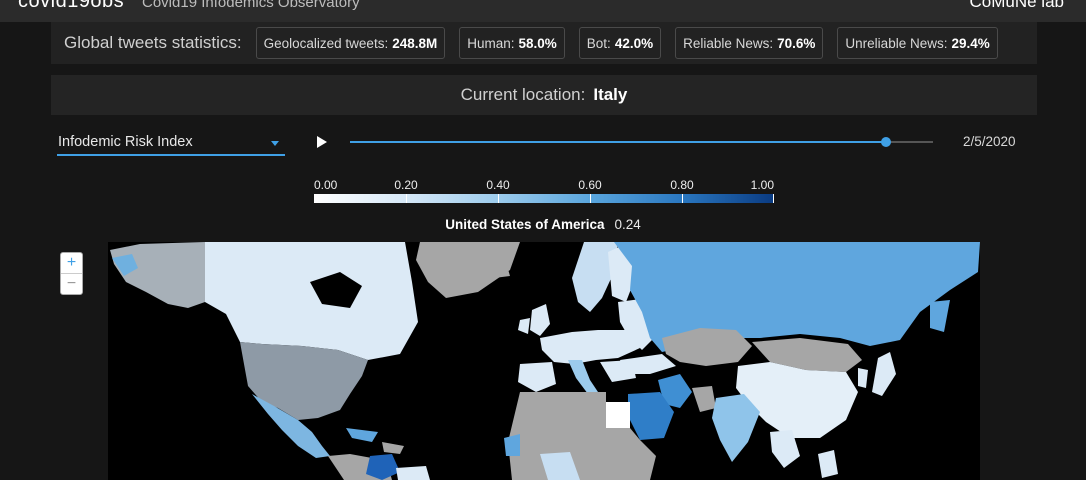 Image resolution: width=1086 pixels, height=480 pixels. What do you see at coordinates (634, 43) in the screenshot?
I see `stat-value: 42.0%` at bounding box center [634, 43].